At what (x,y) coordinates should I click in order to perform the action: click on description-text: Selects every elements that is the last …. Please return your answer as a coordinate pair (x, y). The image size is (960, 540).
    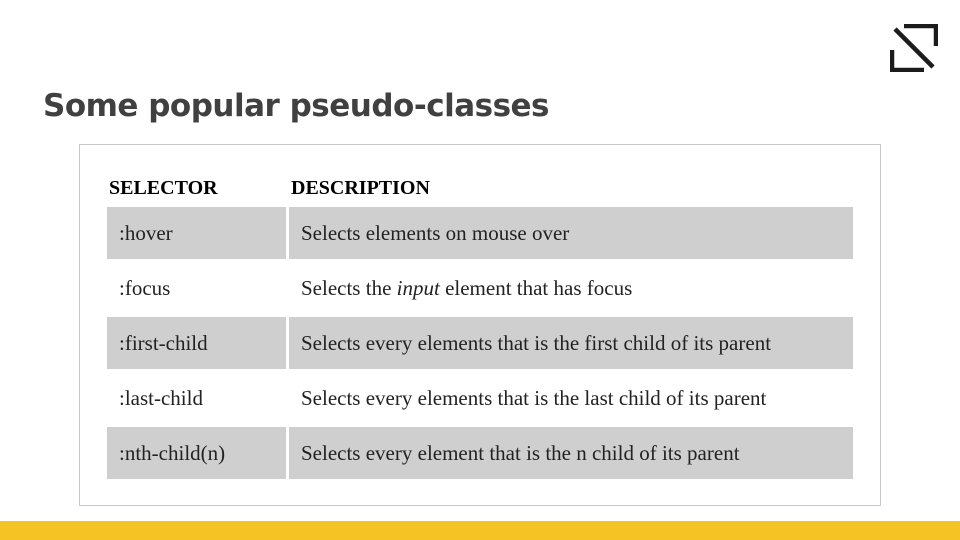
    Looking at the image, I should click on (534, 398).